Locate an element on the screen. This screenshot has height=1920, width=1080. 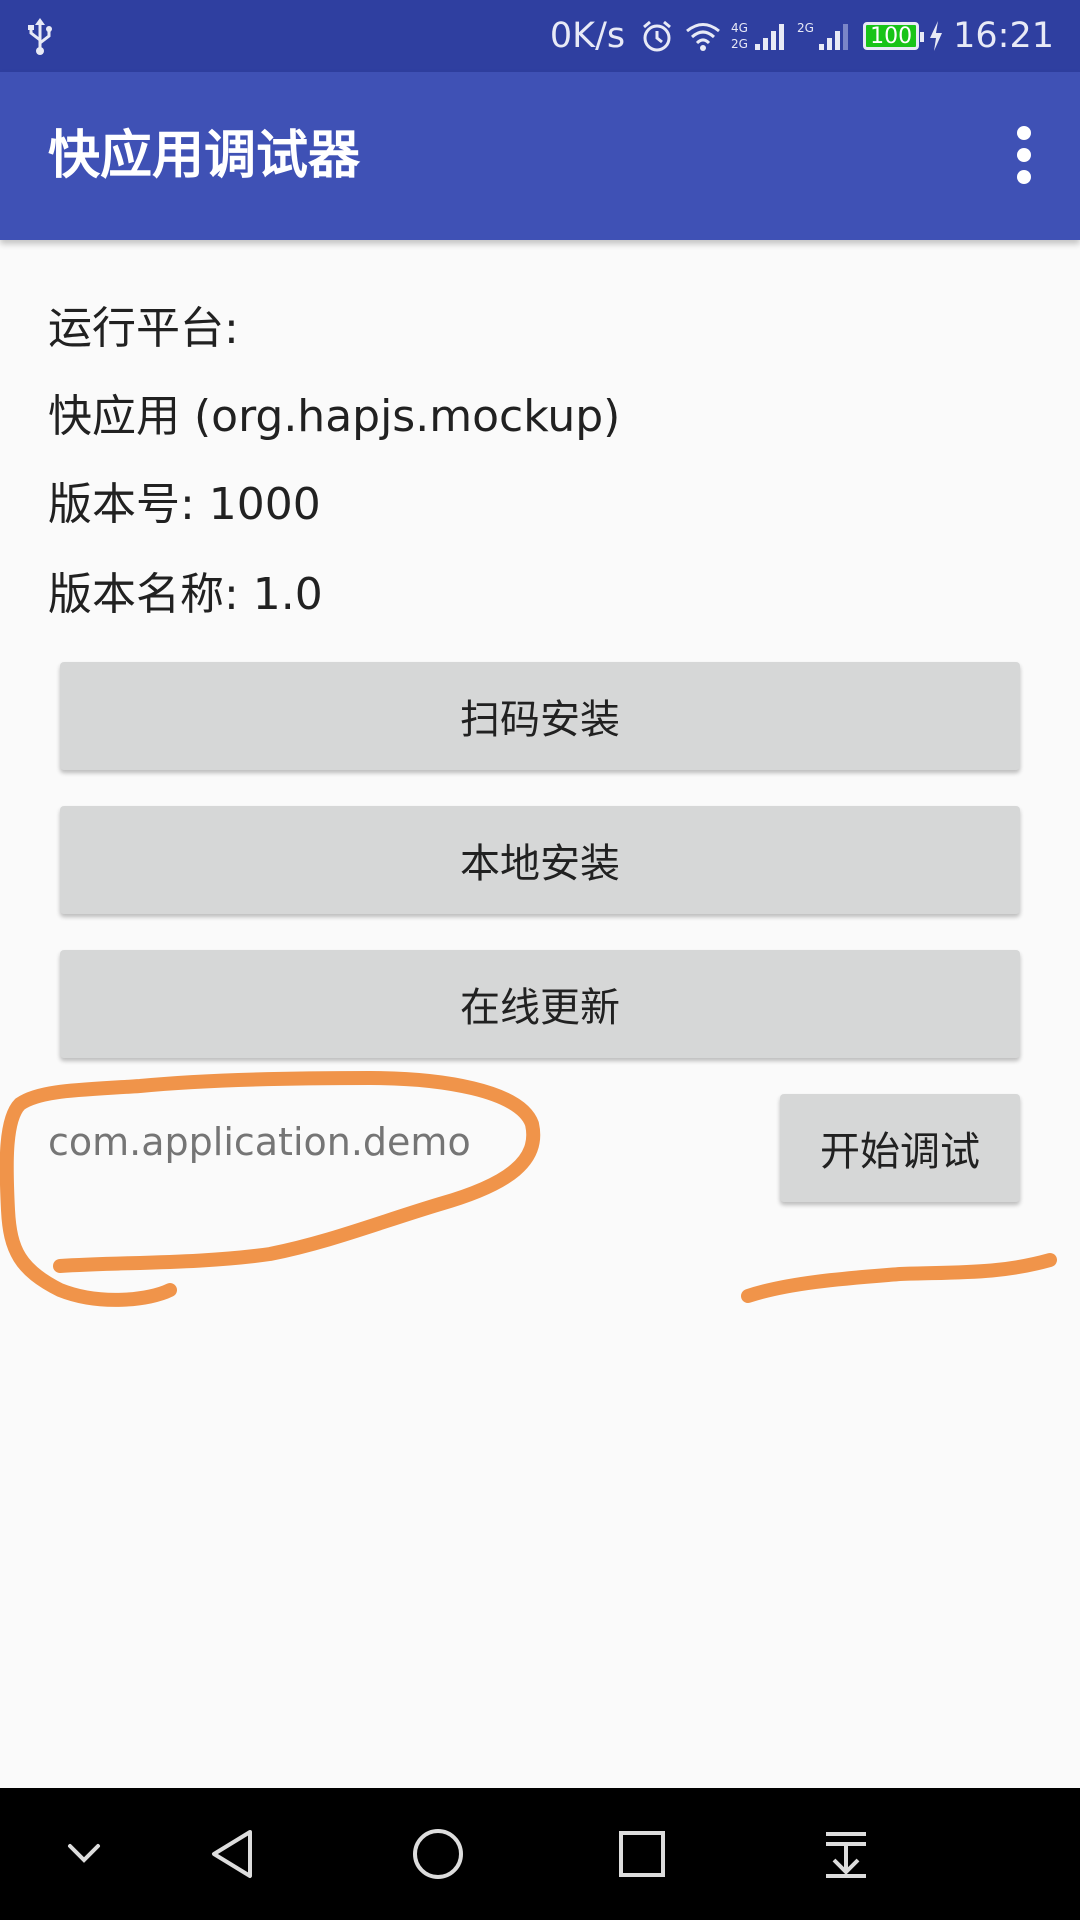
recent-apps-icon is located at coordinates (642, 1854).